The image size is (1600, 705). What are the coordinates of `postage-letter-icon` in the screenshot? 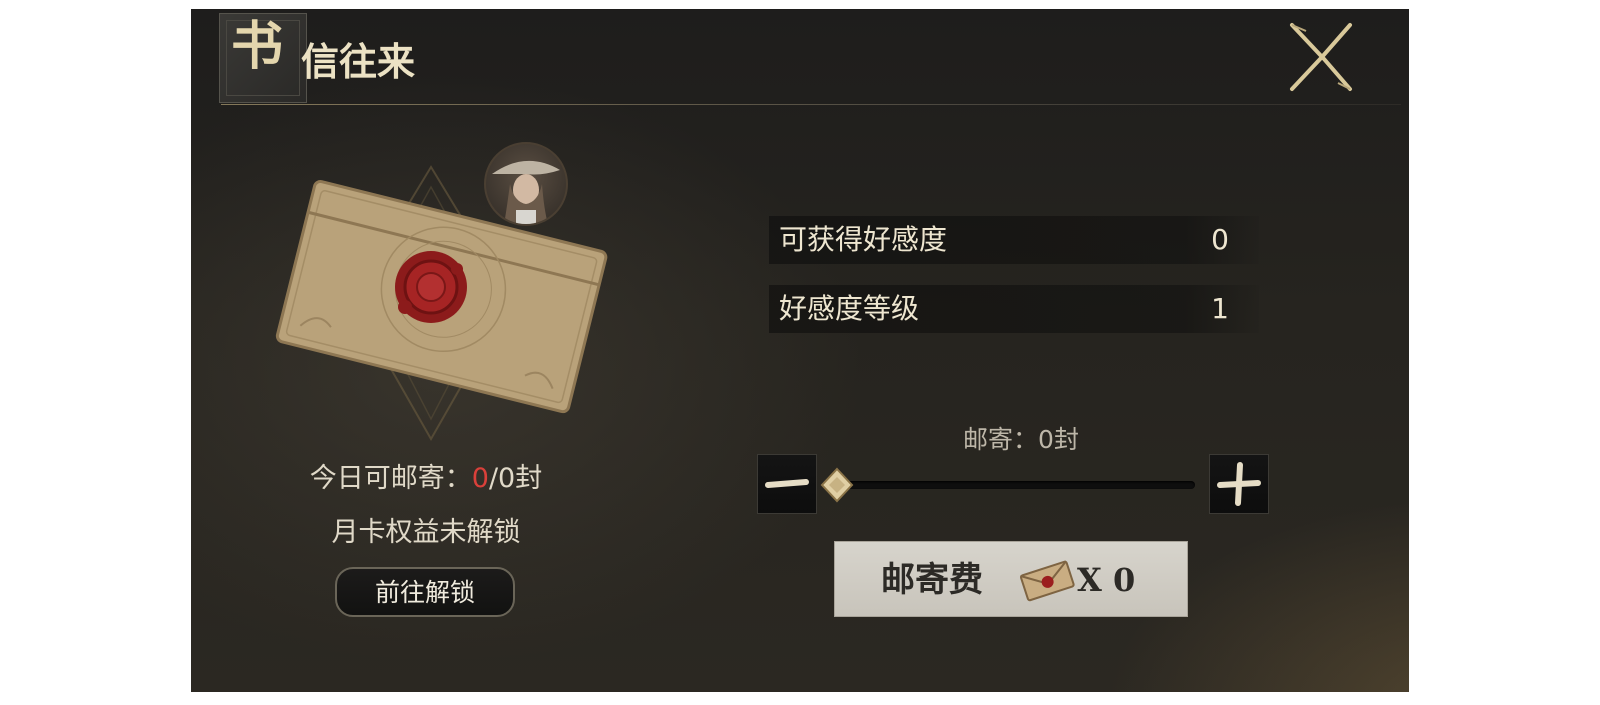 It's located at (1047, 581).